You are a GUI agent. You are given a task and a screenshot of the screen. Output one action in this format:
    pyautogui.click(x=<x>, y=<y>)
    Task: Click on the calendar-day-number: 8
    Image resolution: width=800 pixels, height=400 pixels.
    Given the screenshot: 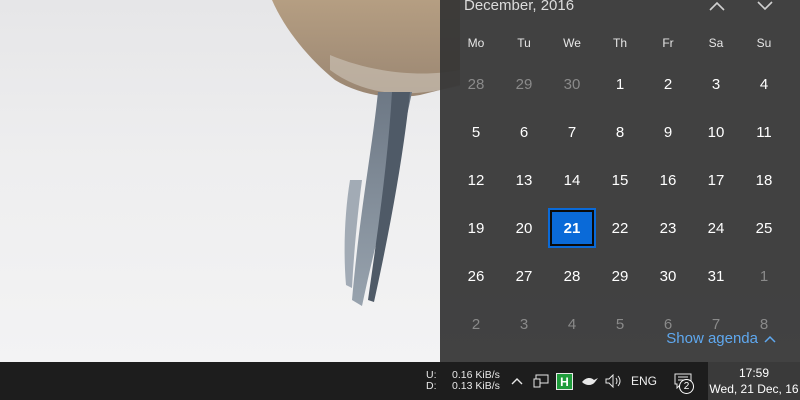 What is the action you would take?
    pyautogui.click(x=620, y=132)
    